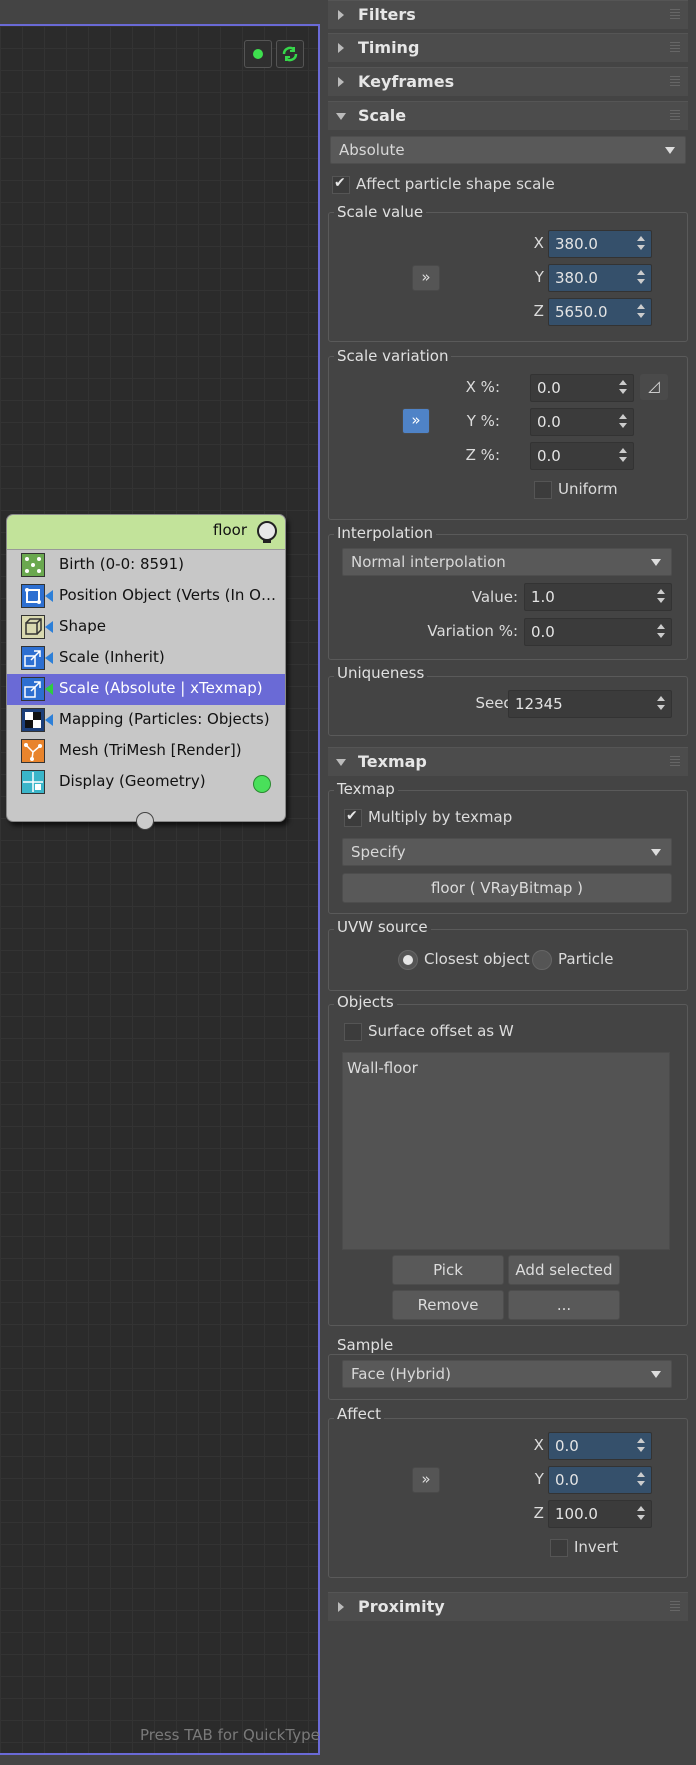 This screenshot has width=696, height=1765. Describe the element at coordinates (600, 1480) in the screenshot. I see `affect-y-spinner: 0.0` at that location.